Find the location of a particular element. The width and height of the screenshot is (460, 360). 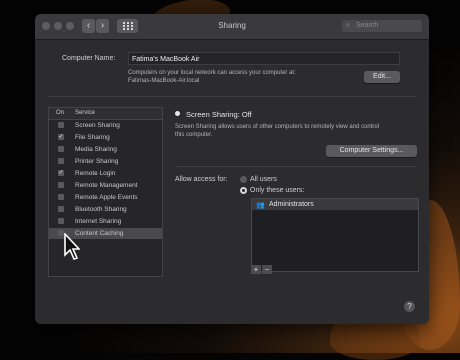

service-label: Remote Login is located at coordinates (95, 173).